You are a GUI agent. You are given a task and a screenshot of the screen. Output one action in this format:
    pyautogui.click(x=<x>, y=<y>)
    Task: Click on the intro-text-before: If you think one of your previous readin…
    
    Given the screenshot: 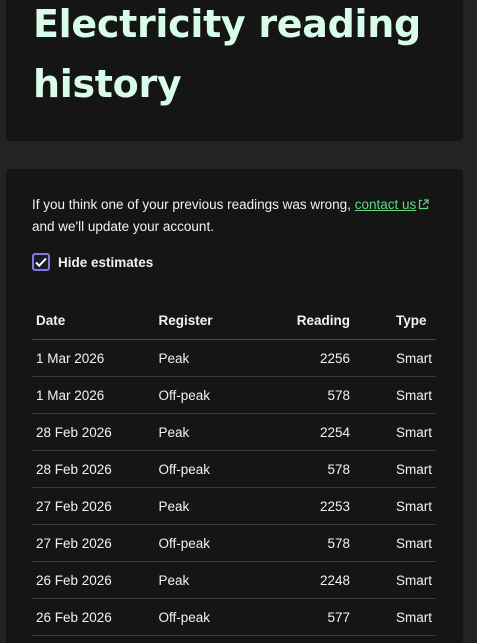 What is the action you would take?
    pyautogui.click(x=193, y=204)
    